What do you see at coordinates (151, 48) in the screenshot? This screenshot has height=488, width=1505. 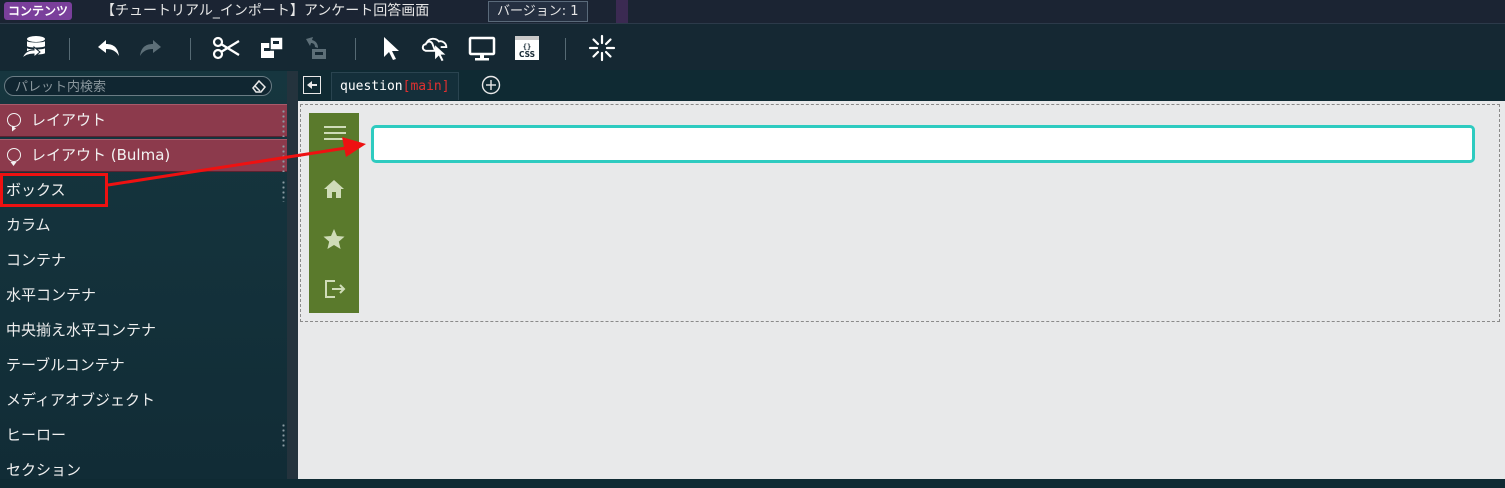 I see `redo-icon` at bounding box center [151, 48].